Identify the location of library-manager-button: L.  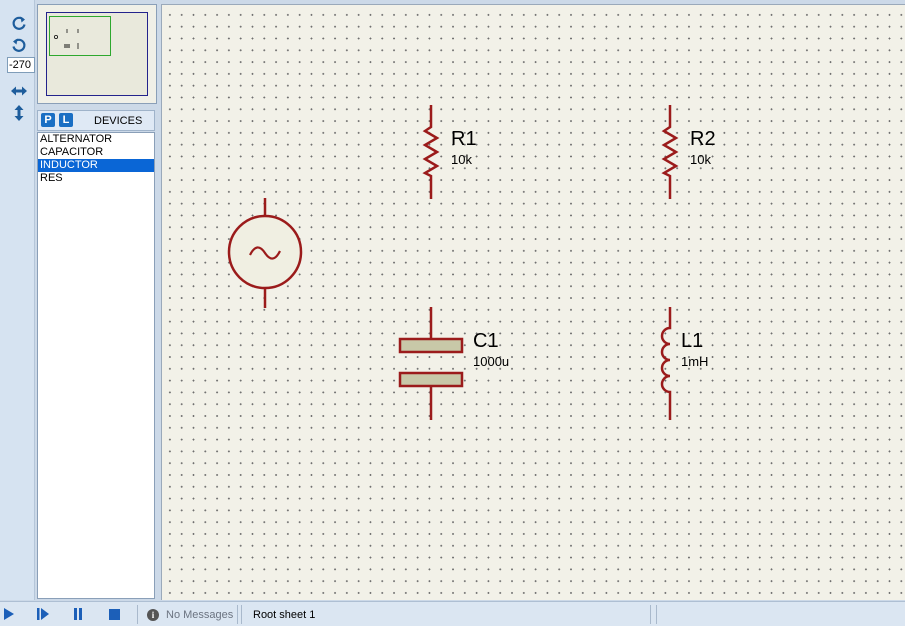
(66, 120).